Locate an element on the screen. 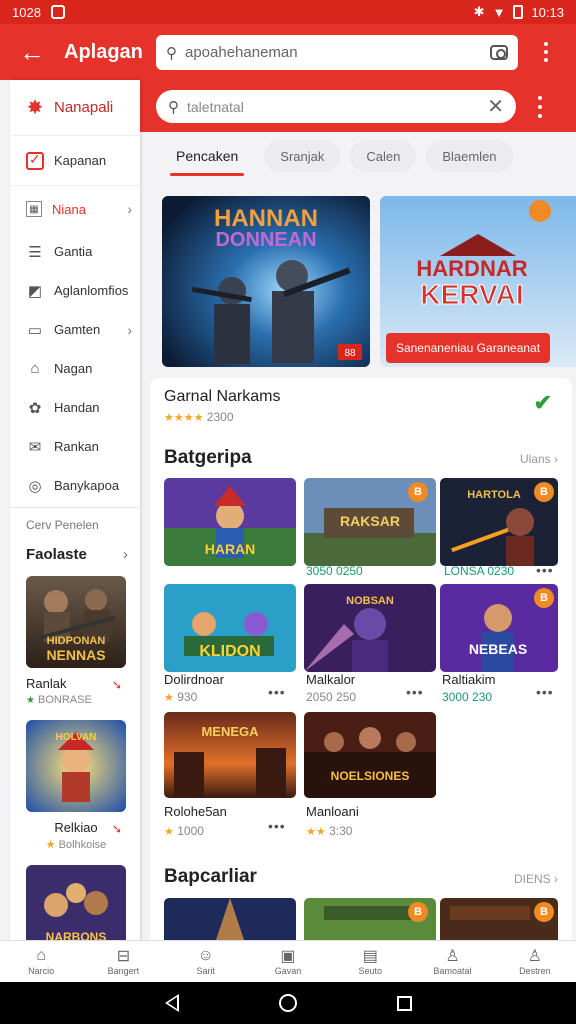 Image resolution: width=576 pixels, height=1024 pixels. game-thumbnail: KLIDON is located at coordinates (230, 628).